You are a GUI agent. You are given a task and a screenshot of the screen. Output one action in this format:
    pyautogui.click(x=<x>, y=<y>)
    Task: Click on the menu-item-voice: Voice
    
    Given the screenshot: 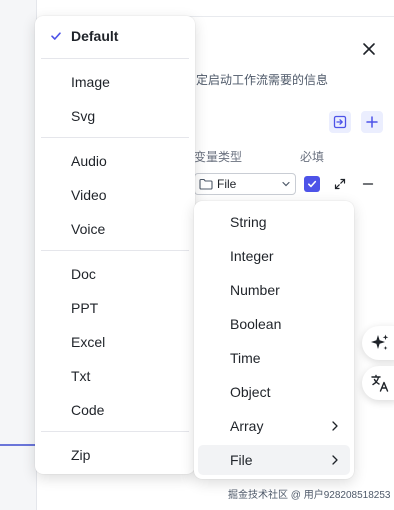 What is the action you would take?
    pyautogui.click(x=115, y=229)
    